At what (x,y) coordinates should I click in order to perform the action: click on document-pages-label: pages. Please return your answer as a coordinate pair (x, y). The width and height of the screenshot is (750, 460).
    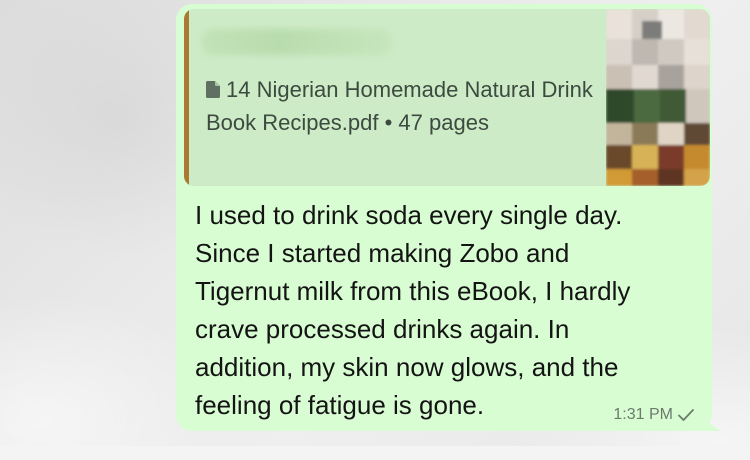
    Looking at the image, I should click on (459, 122).